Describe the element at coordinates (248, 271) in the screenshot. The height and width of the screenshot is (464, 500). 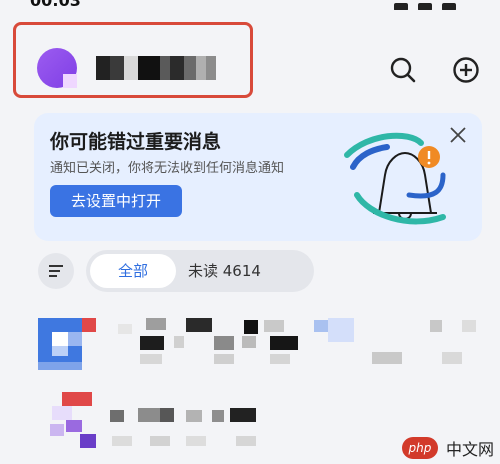
I see `tab-unread: 未读 4614` at that location.